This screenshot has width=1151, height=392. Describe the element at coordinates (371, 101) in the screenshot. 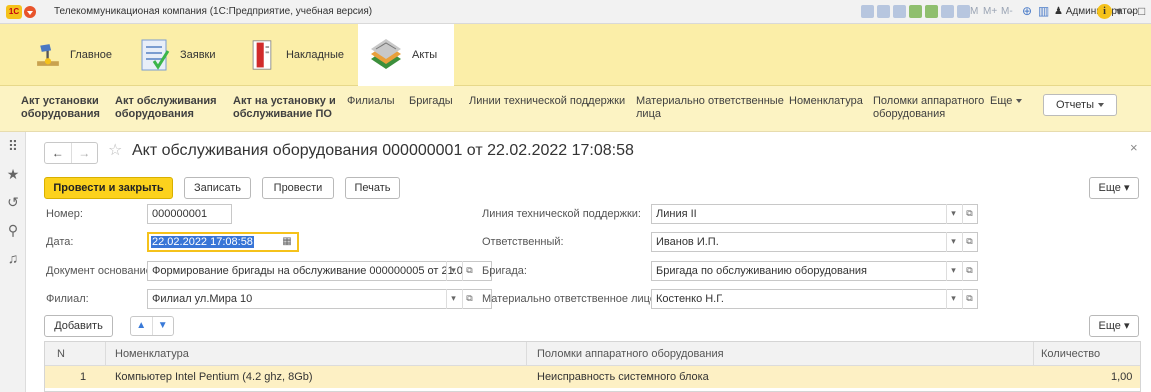

I see `func-branches: Филиалы` at that location.